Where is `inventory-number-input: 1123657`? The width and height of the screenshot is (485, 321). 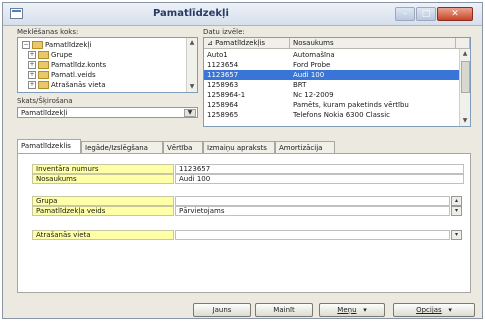 inventory-number-input: 1123657 is located at coordinates (319, 169).